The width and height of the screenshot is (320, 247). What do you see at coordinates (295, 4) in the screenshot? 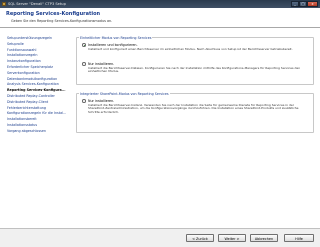
I see `minimize-button: _` at bounding box center [295, 4].